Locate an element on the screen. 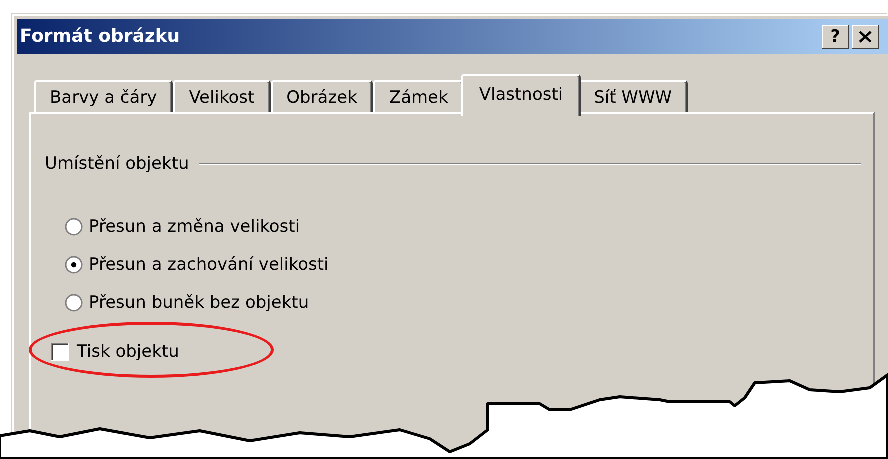 The width and height of the screenshot is (888, 459). window-title: Formát obrázku is located at coordinates (101, 36).